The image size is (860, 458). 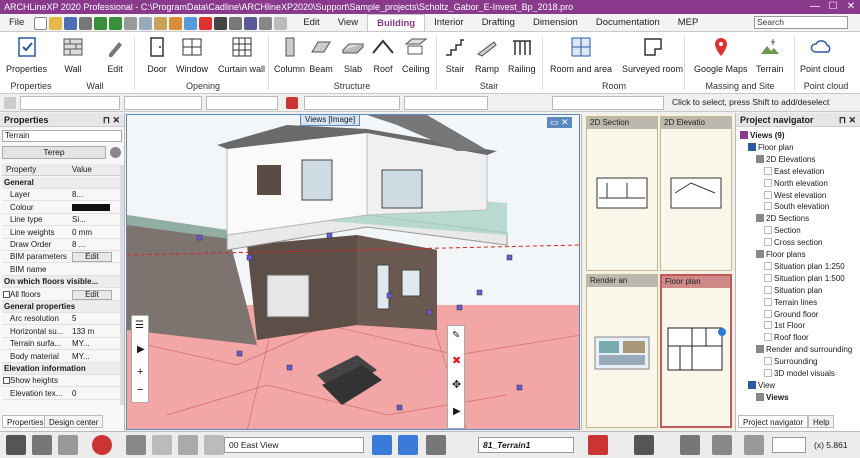 What do you see at coordinates (16, 445) in the screenshot?
I see `snap-settings-icon` at bounding box center [16, 445].